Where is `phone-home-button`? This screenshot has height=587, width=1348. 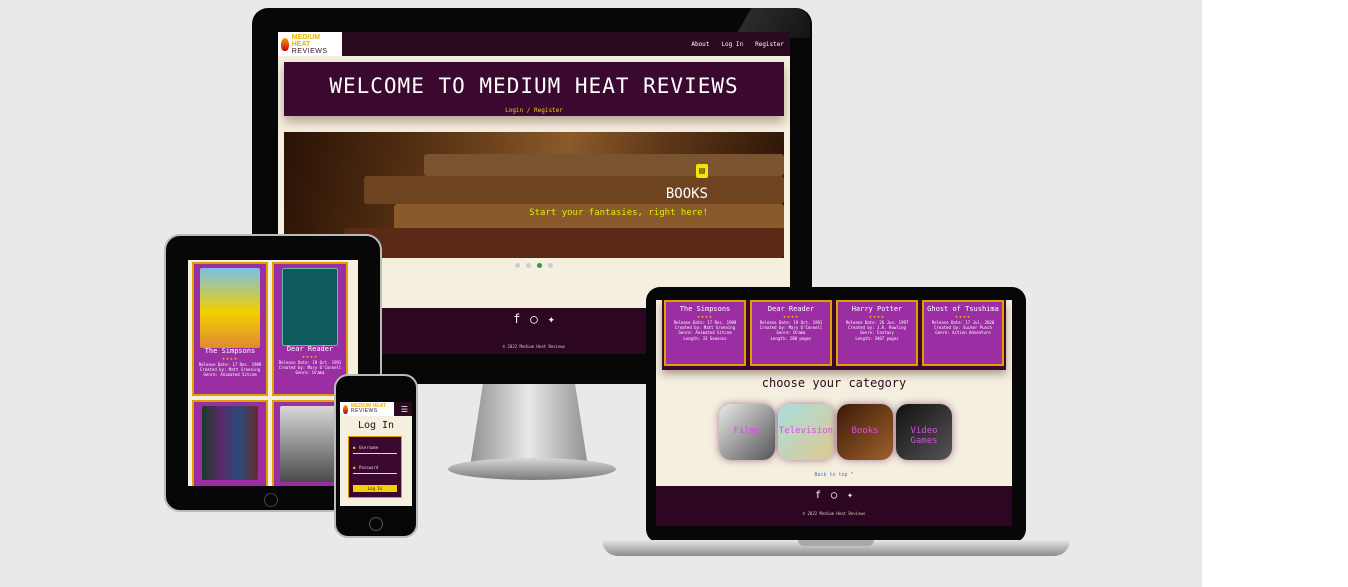
phone-home-button is located at coordinates (376, 524).